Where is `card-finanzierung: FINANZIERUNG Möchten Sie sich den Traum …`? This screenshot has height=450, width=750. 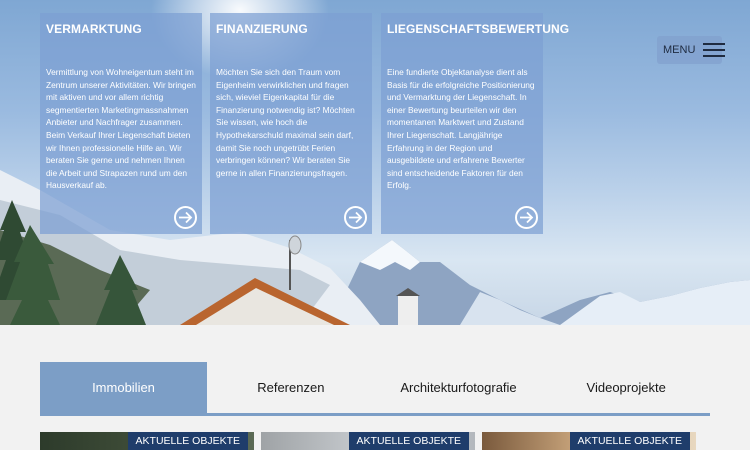
card-finanzierung: FINANZIERUNG Möchten Sie sich den Traum … is located at coordinates (291, 123).